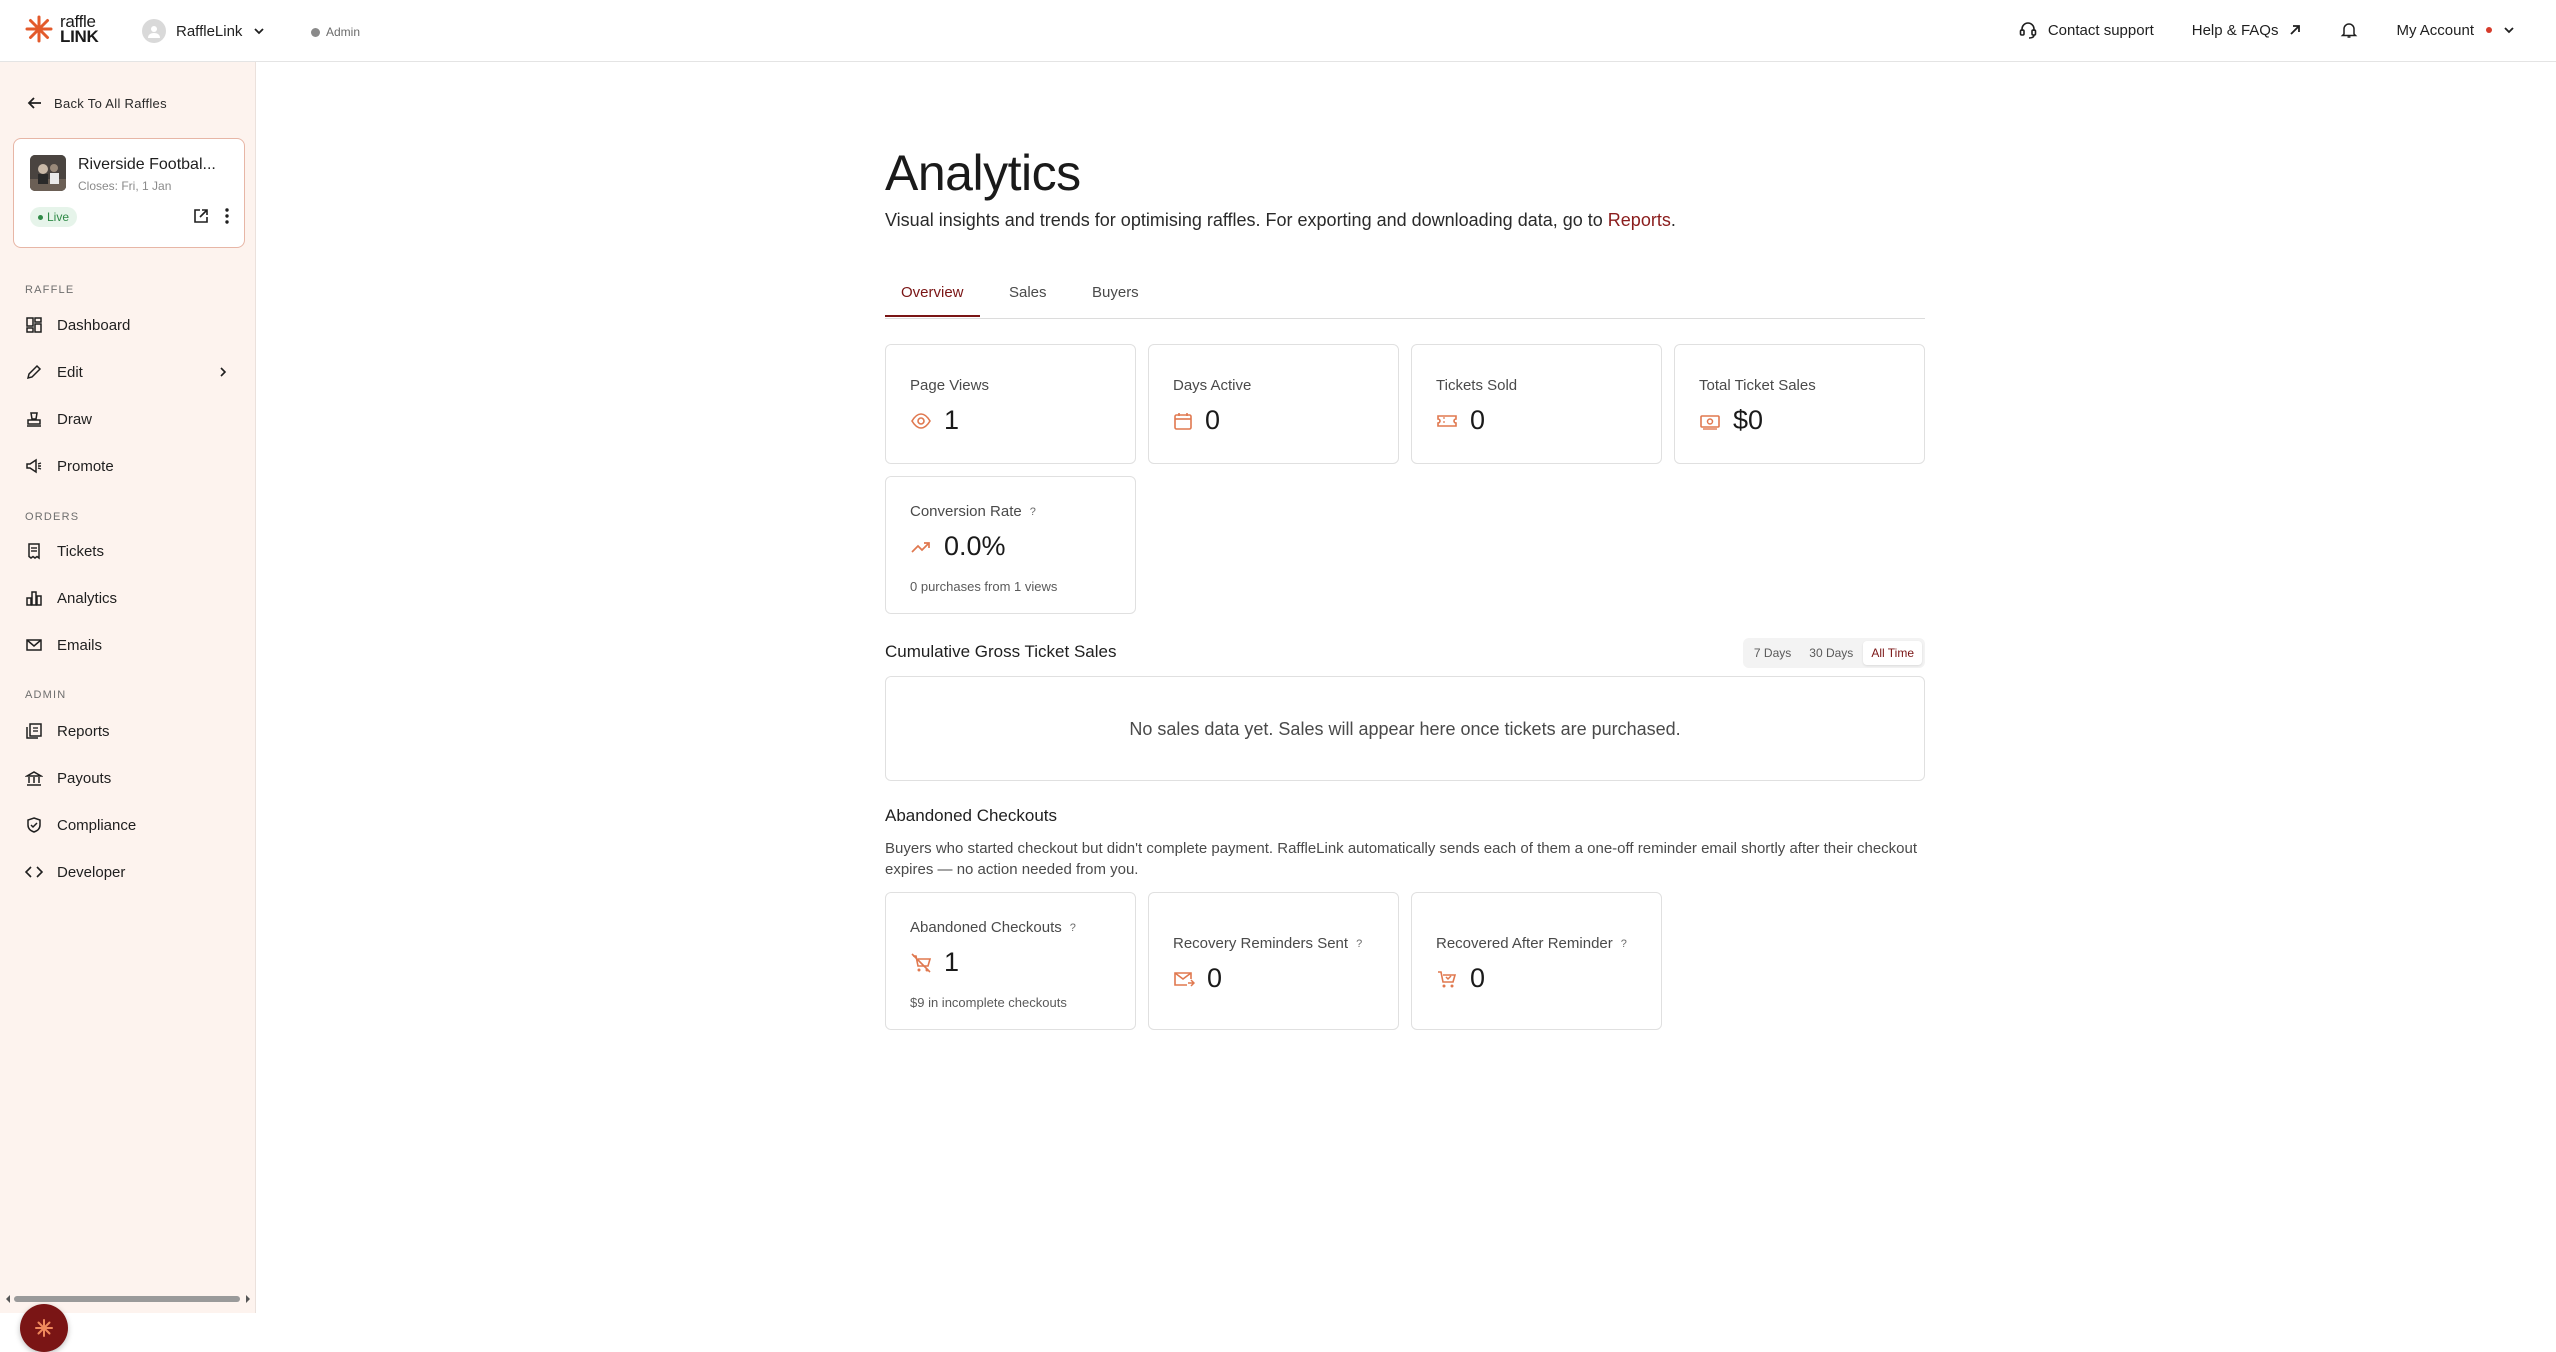 The image size is (2556, 1352). Describe the element at coordinates (988, 1002) in the screenshot. I see `abandoned-checkouts-footnote: $9 in incomplete checkouts` at that location.